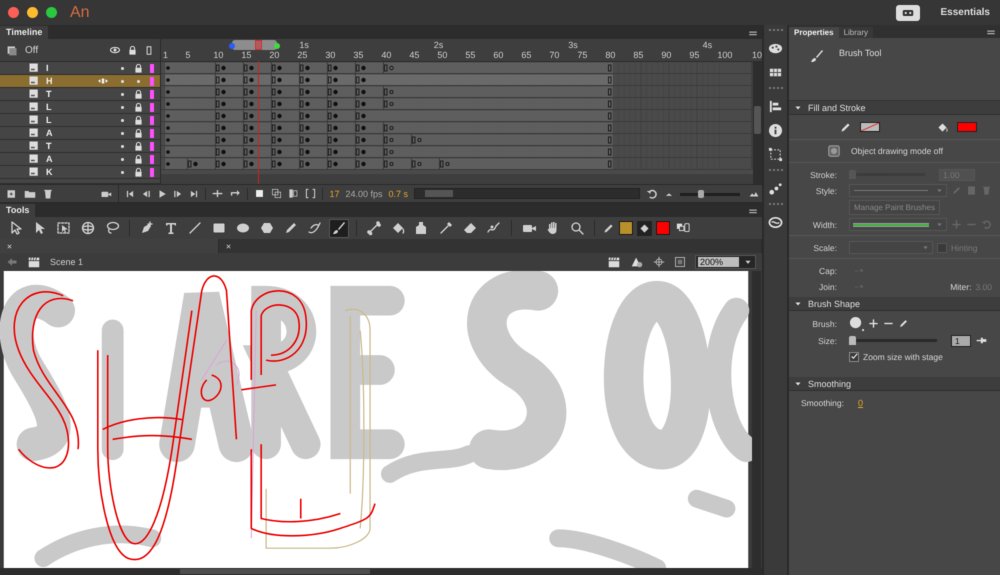  Describe the element at coordinates (573, 45) in the screenshot. I see `seconds-label: 3s` at that location.